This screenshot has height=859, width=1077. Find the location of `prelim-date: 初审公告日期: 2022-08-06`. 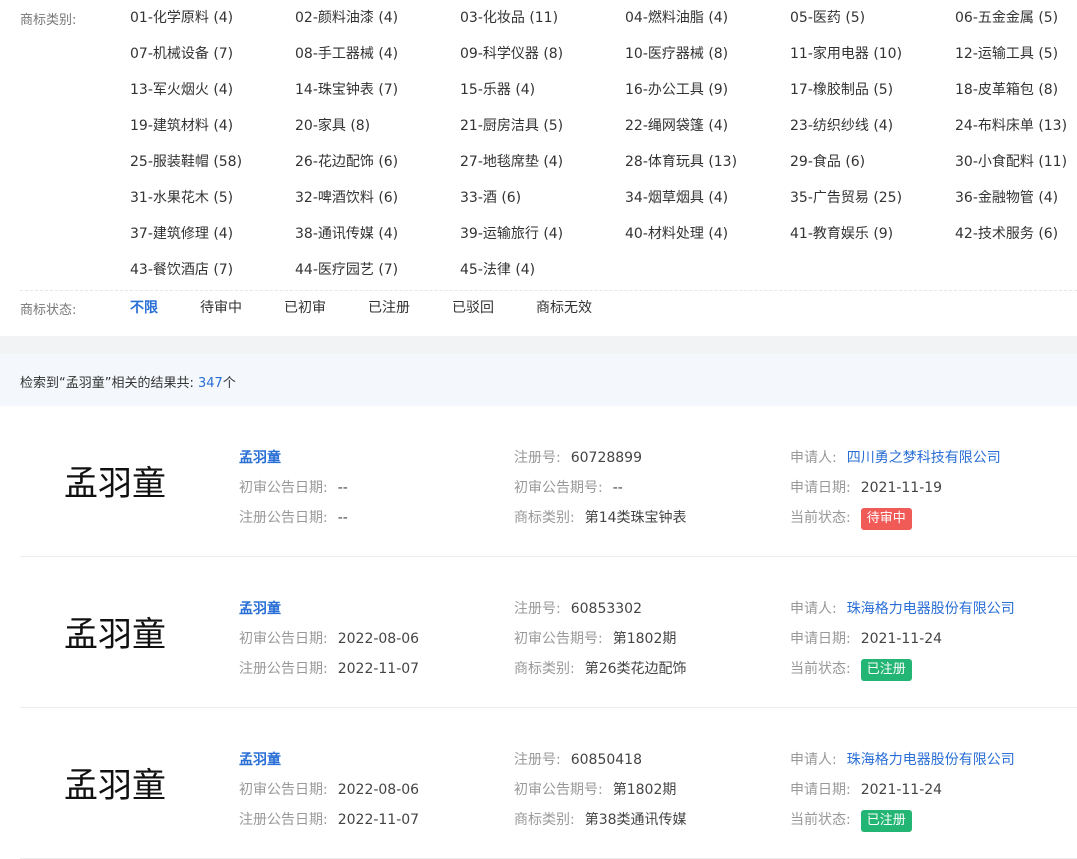

prelim-date: 初审公告日期: 2022-08-06 is located at coordinates (329, 638).